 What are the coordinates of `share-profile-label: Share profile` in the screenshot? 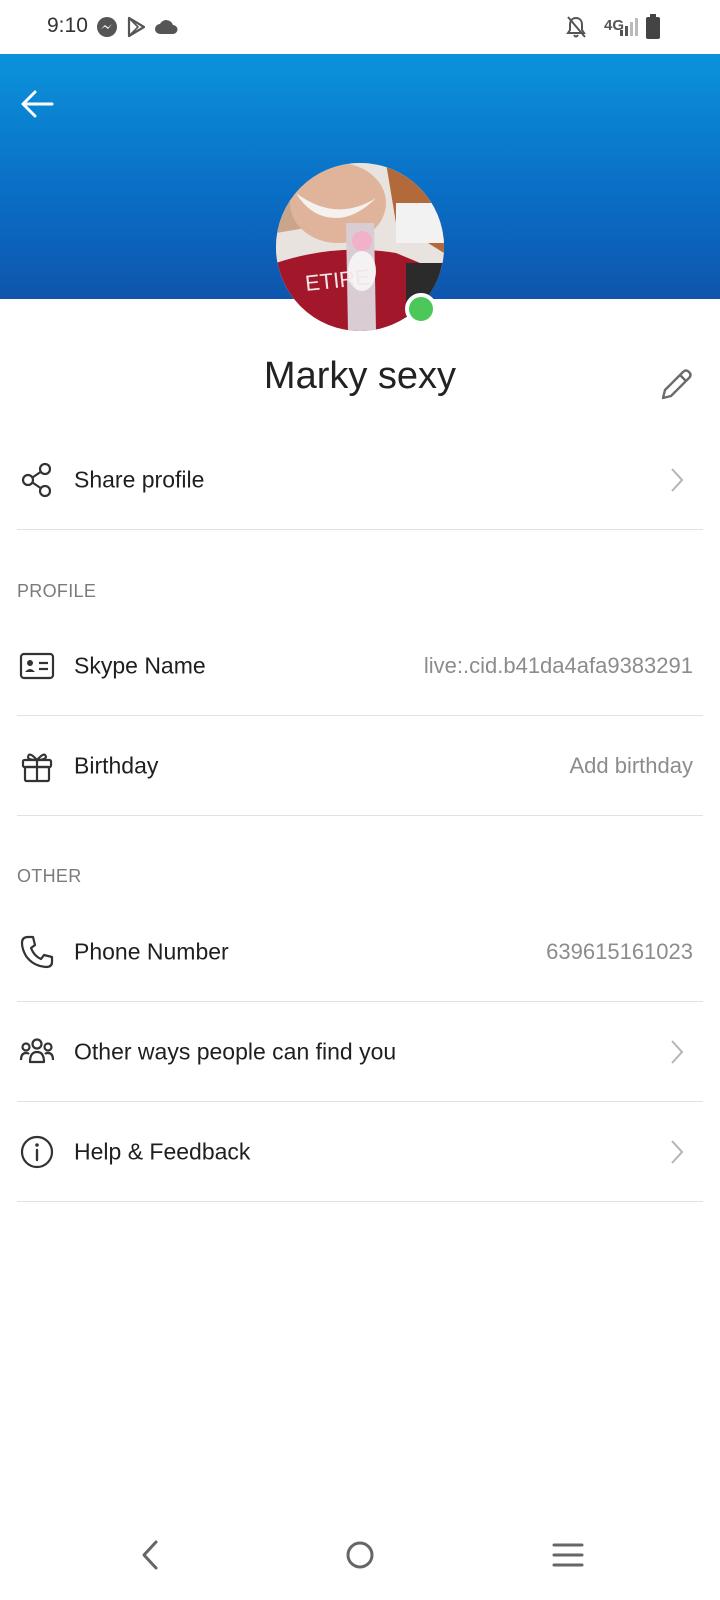 It's located at (139, 479).